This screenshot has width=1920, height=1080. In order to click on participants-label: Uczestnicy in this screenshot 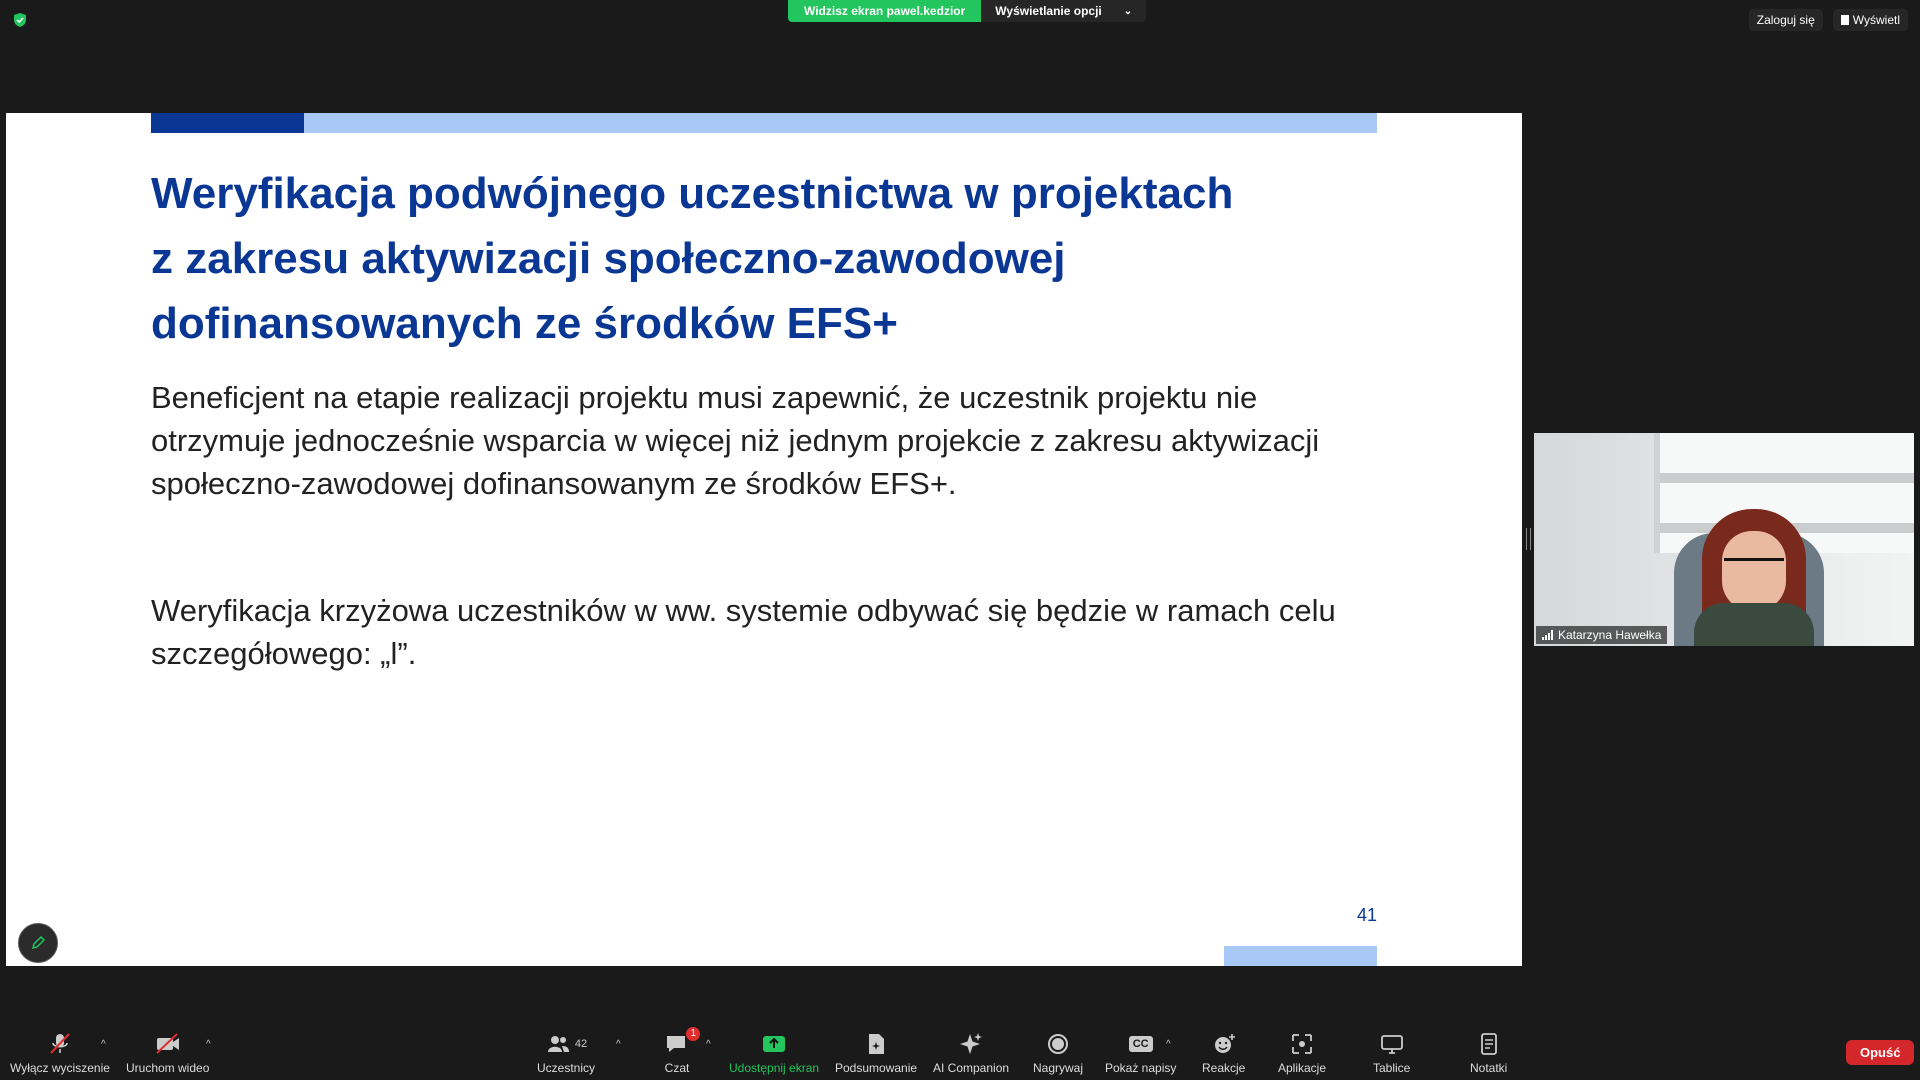, I will do `click(566, 1068)`.